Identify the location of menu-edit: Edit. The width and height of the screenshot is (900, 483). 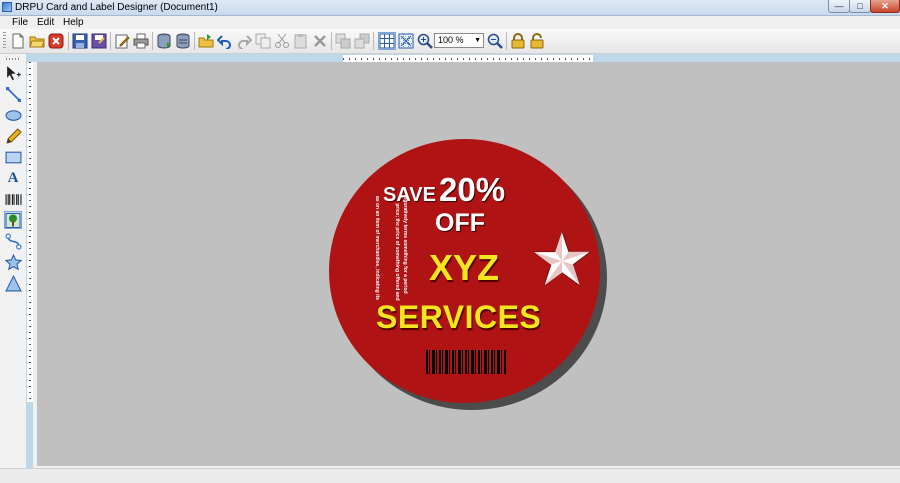
(45, 22).